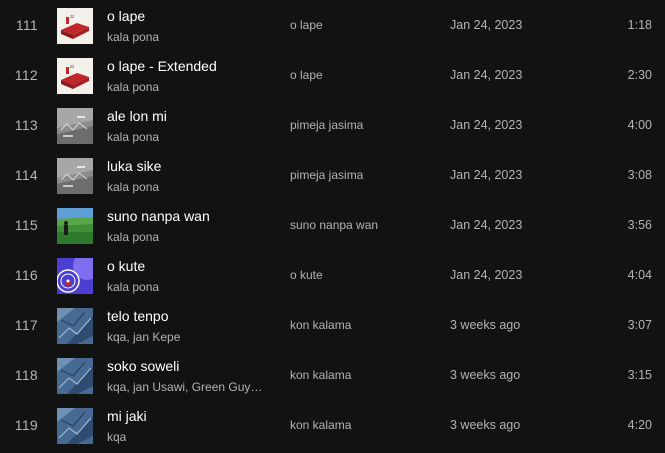  I want to click on track-number: 117, so click(26, 325).